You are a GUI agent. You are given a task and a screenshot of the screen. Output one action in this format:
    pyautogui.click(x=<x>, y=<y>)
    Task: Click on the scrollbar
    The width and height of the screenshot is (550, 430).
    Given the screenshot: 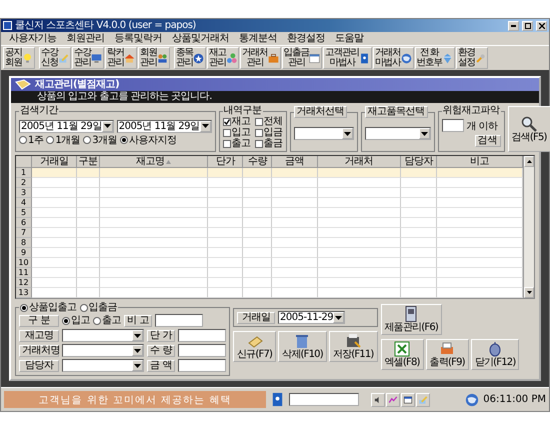 What is the action you would take?
    pyautogui.click(x=528, y=227)
    